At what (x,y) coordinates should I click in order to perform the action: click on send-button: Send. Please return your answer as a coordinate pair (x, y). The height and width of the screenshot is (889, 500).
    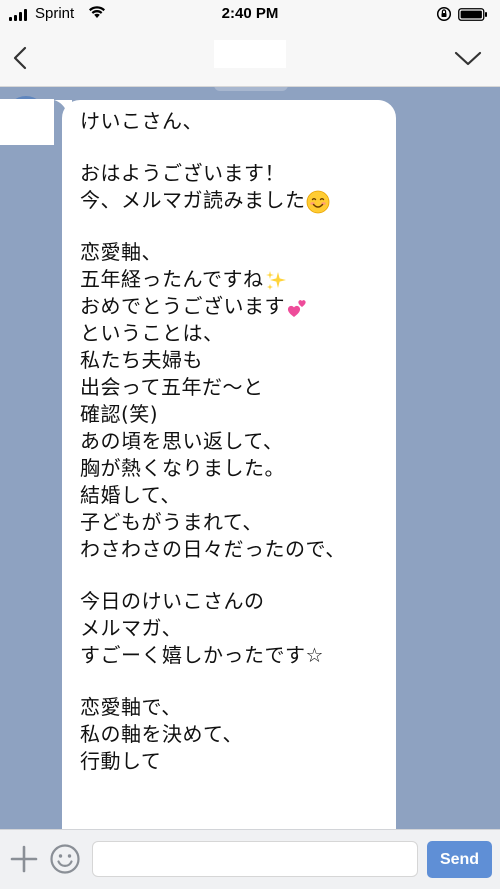
    Looking at the image, I should click on (459, 859).